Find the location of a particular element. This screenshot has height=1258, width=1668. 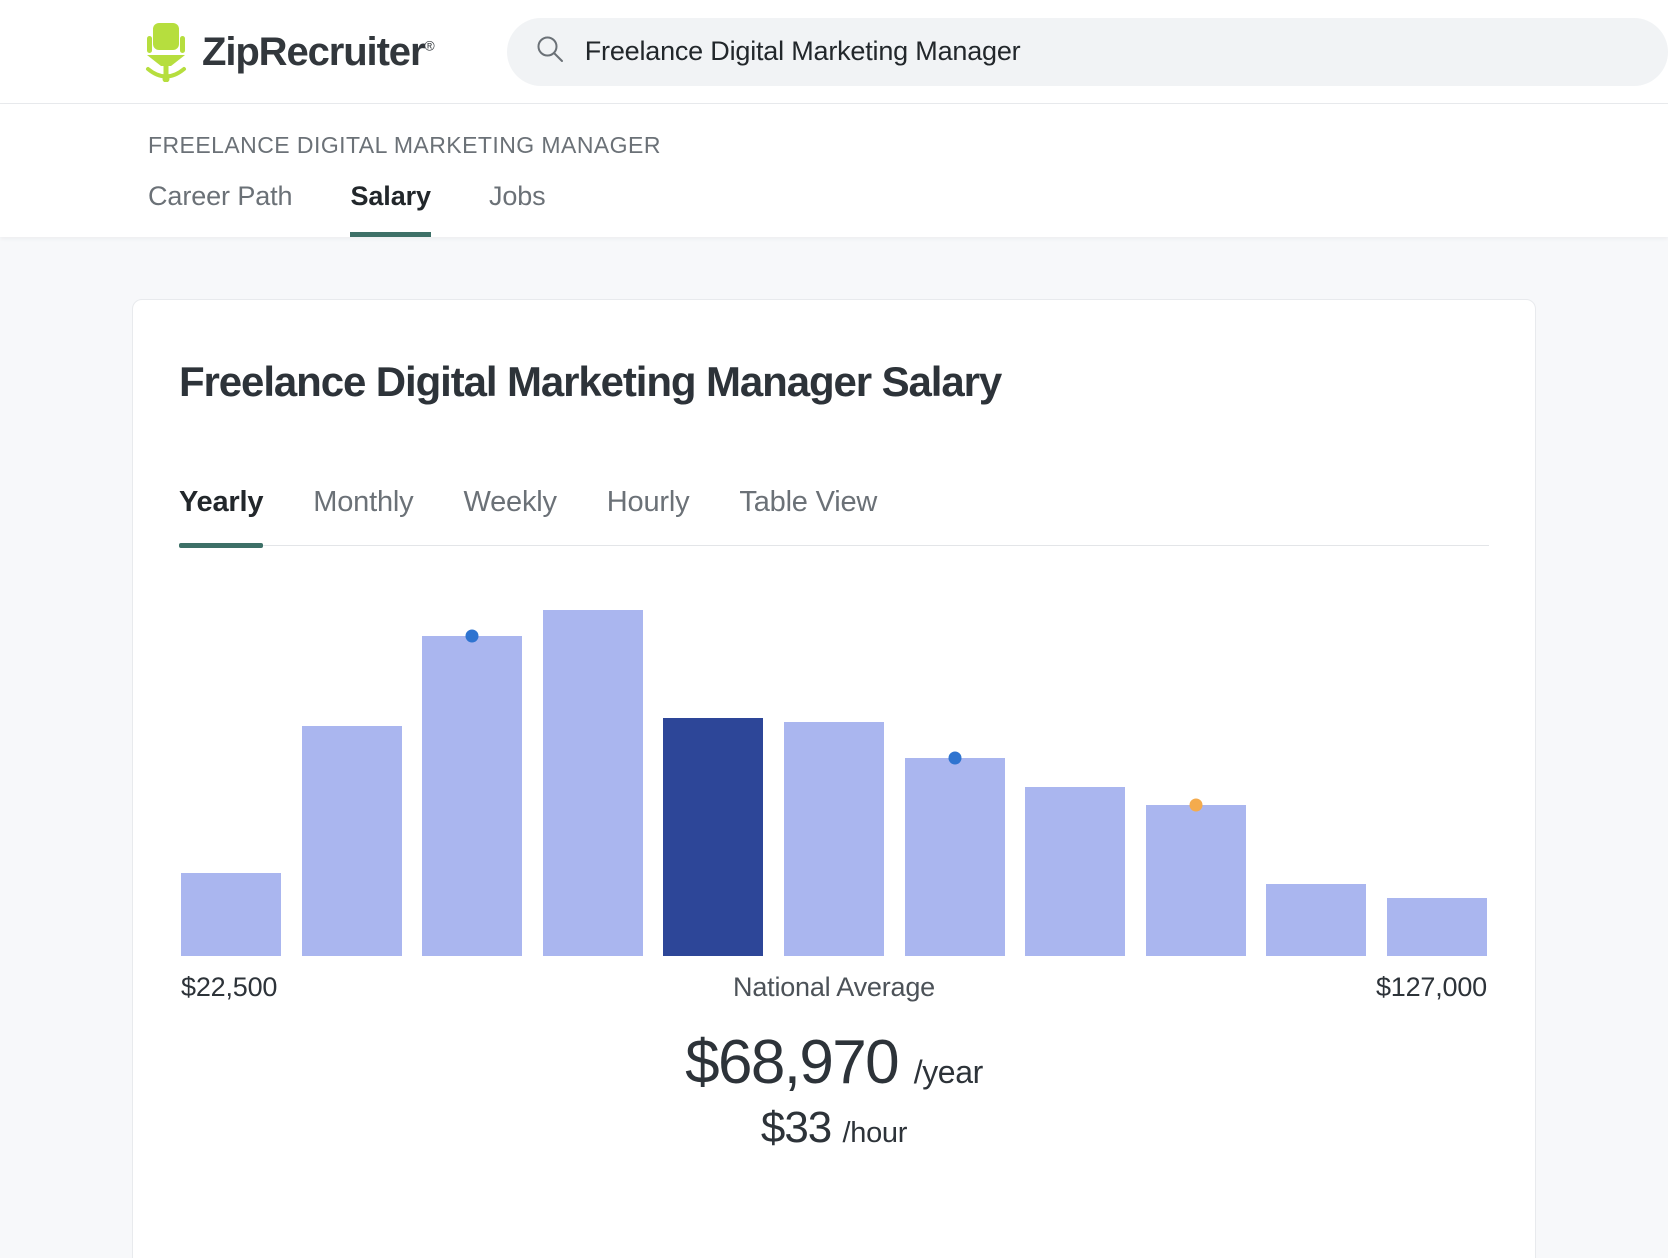

chart-bar-national-average is located at coordinates (713, 837).